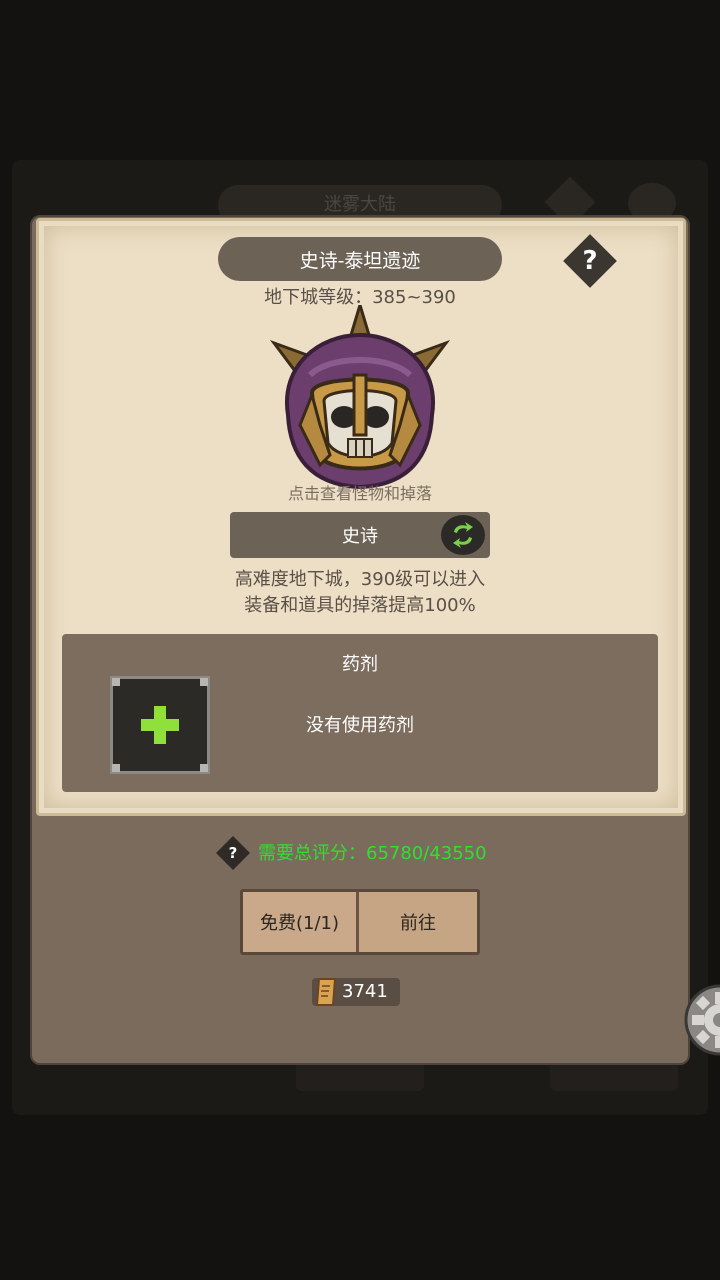 This screenshot has width=720, height=1280. Describe the element at coordinates (463, 535) in the screenshot. I see `swap-difficulty-icon` at that location.